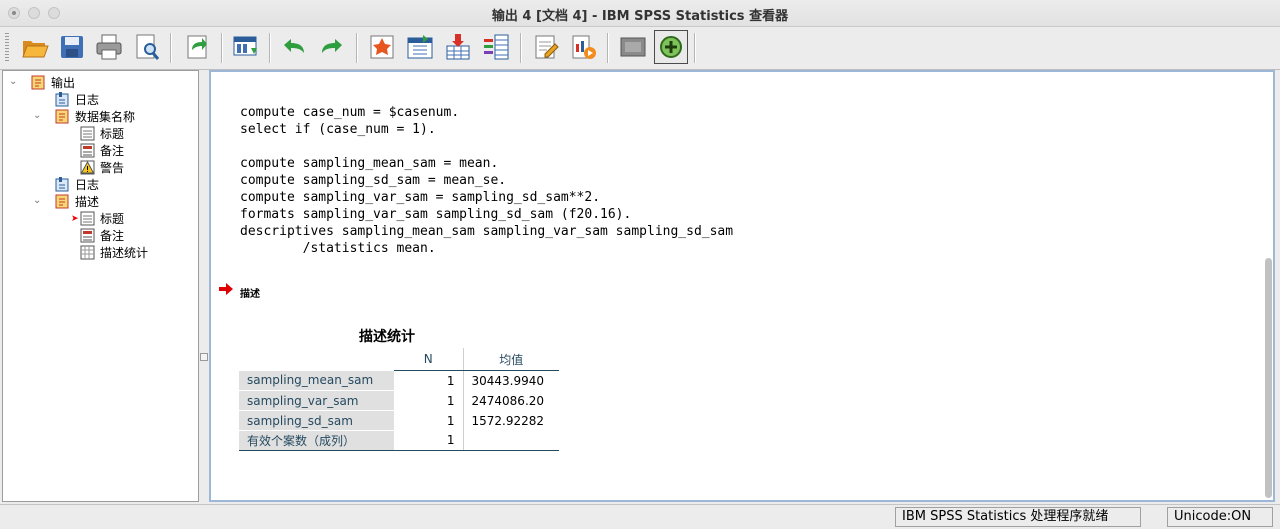 Image resolution: width=1280 pixels, height=529 pixels. I want to click on designate-window-icon, so click(671, 47).